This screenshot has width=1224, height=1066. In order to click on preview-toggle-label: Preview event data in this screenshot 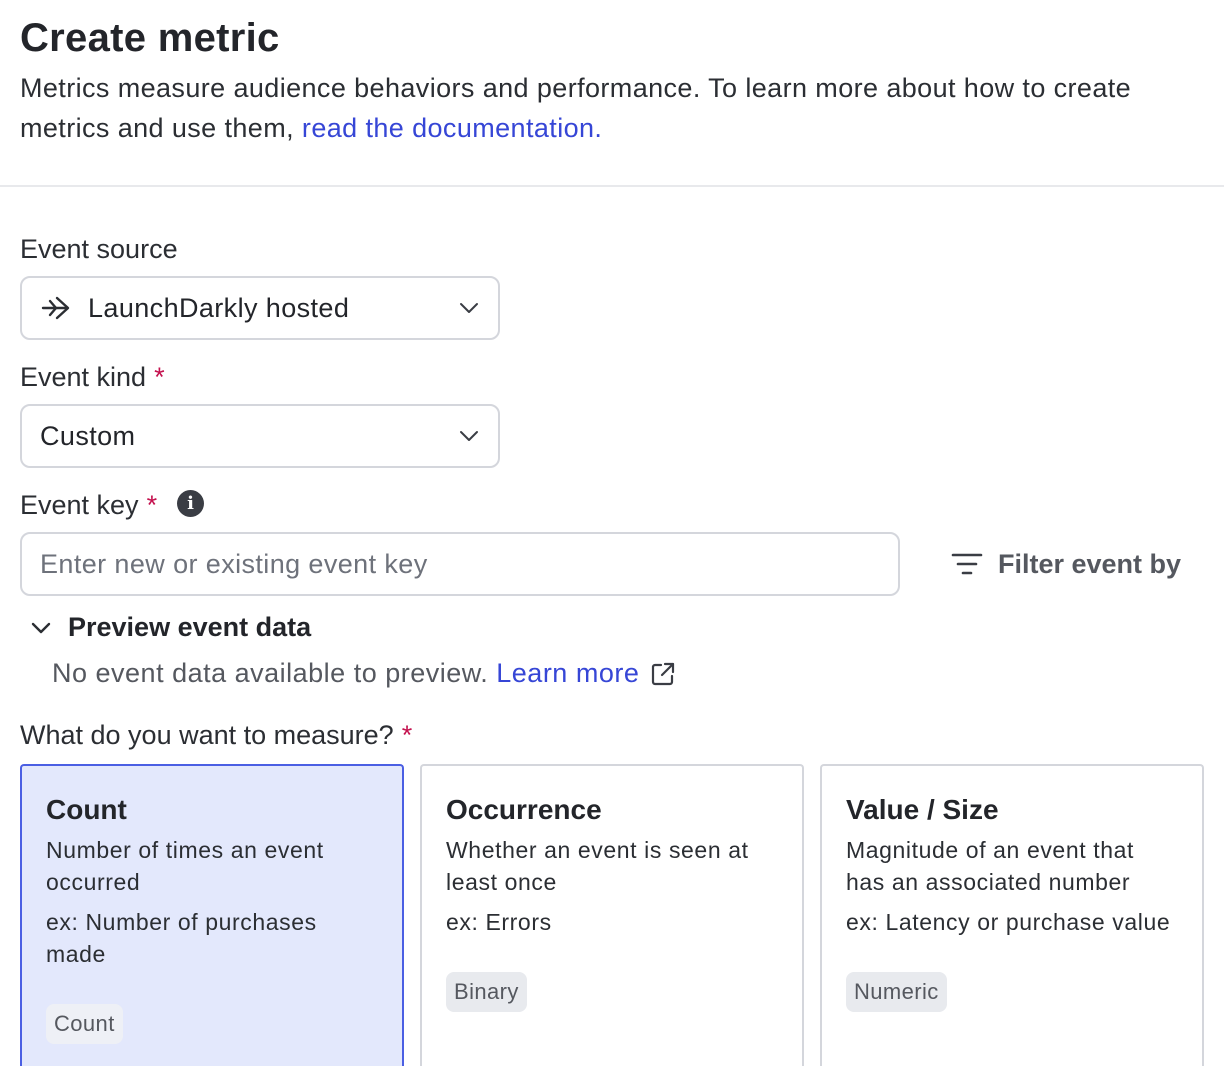, I will do `click(190, 627)`.